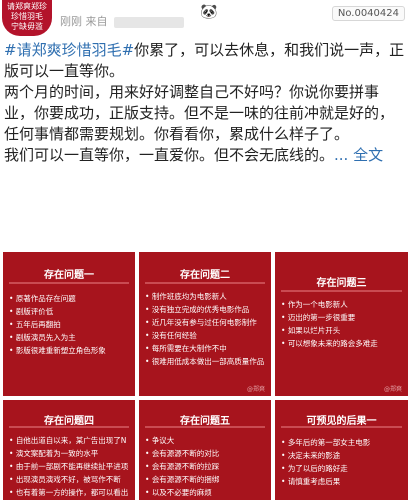 The image size is (411, 500). What do you see at coordinates (206, 453) in the screenshot?
I see `list-item: 会有源源不断的对比` at bounding box center [206, 453].